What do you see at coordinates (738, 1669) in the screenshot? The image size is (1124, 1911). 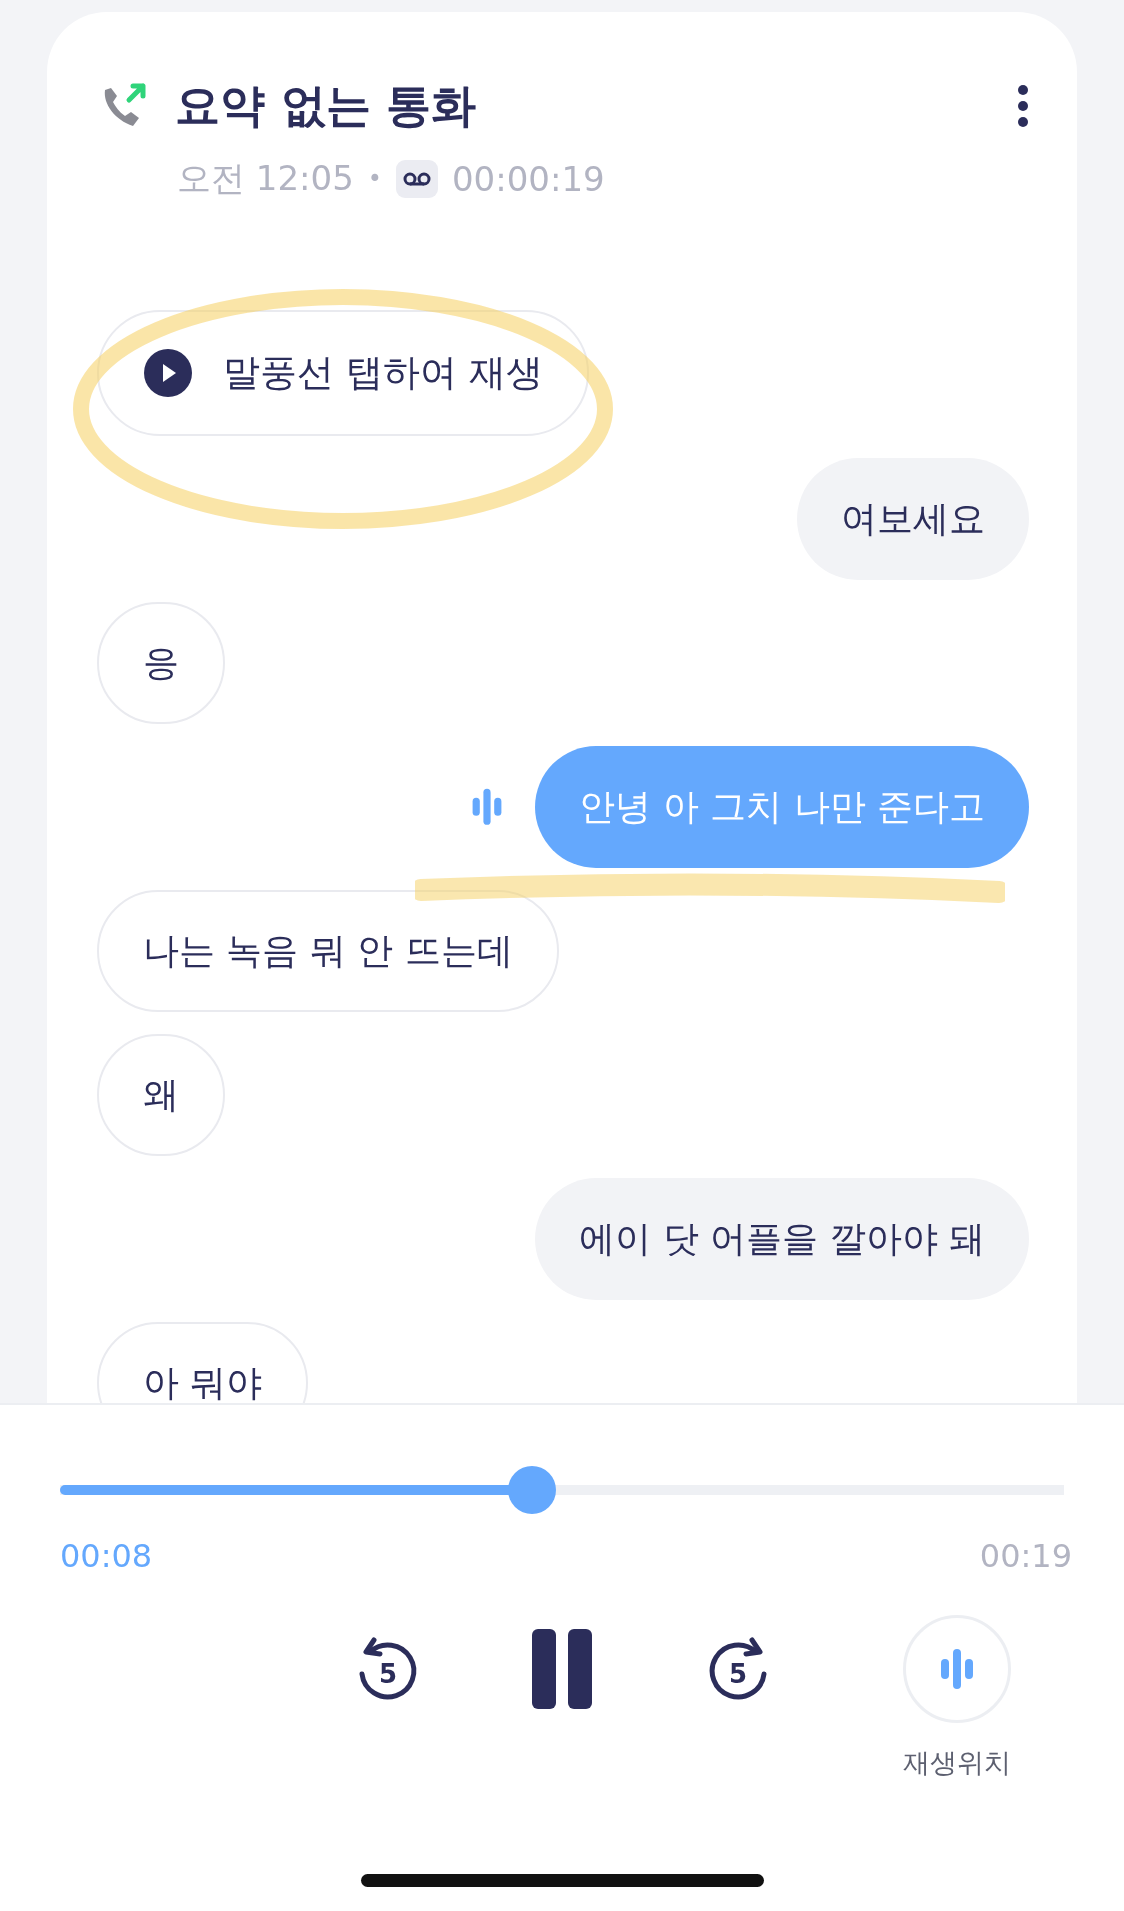 I see `forward-button: 5` at bounding box center [738, 1669].